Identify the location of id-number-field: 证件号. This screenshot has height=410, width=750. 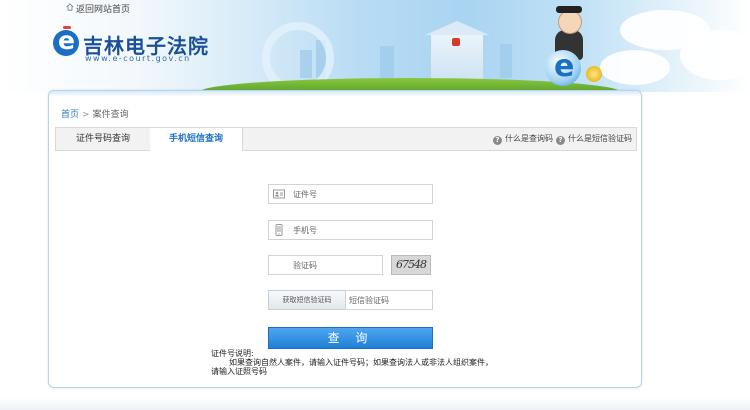
(350, 194).